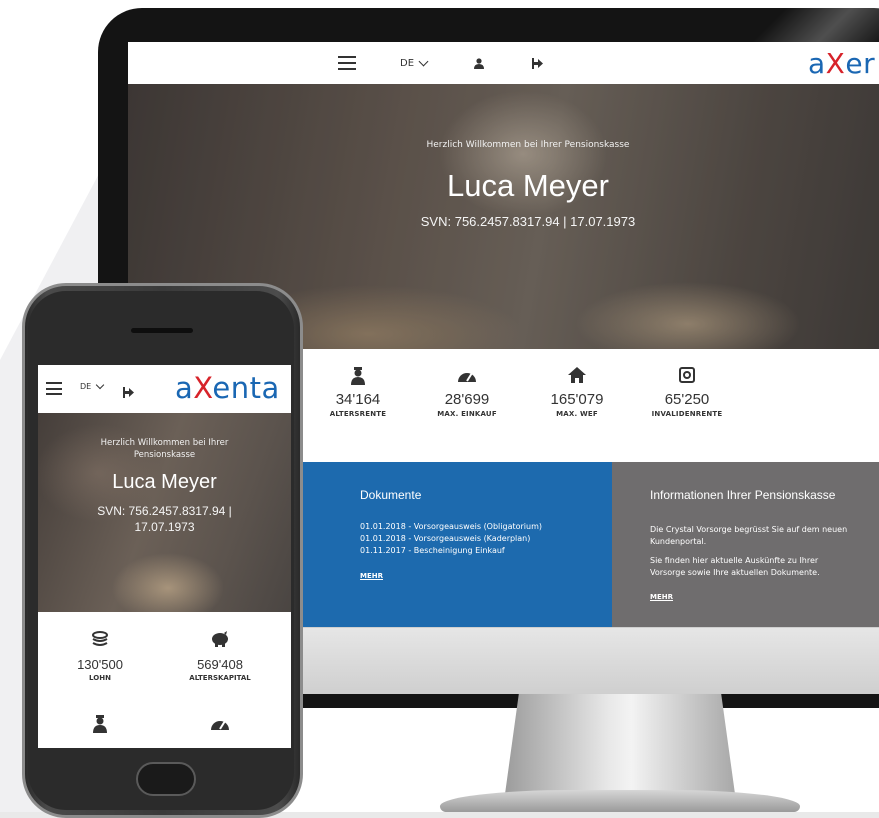 Image resolution: width=879 pixels, height=818 pixels. I want to click on svn-line: SVN: 756.2457.8317.94 |, so click(164, 511).